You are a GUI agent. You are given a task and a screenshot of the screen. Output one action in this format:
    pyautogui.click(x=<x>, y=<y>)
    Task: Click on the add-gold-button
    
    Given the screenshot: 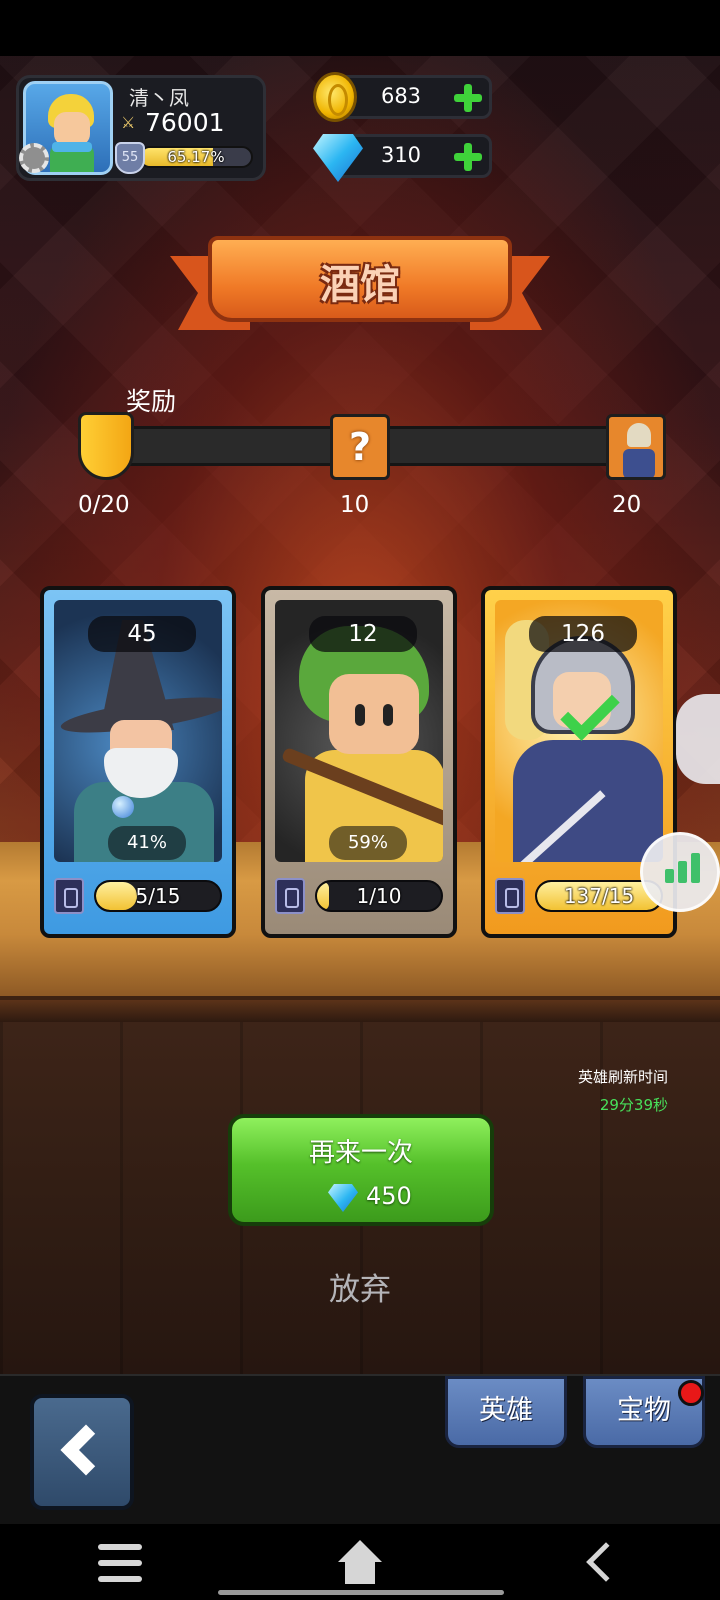 What is the action you would take?
    pyautogui.click(x=468, y=98)
    